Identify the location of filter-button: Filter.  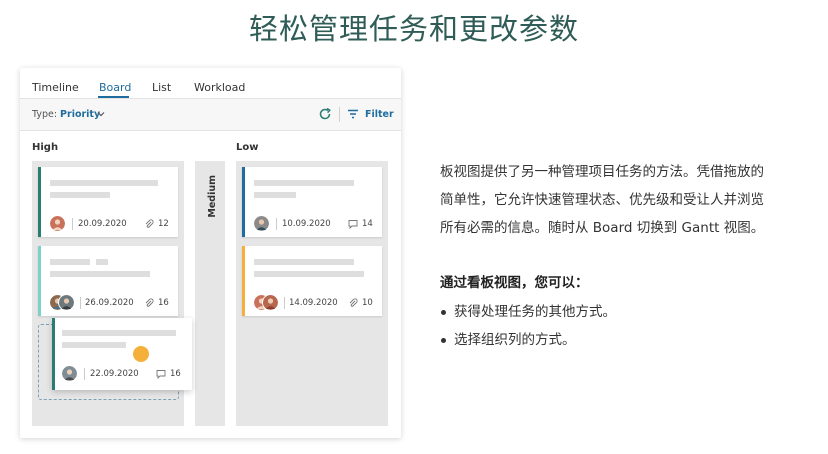
(379, 114).